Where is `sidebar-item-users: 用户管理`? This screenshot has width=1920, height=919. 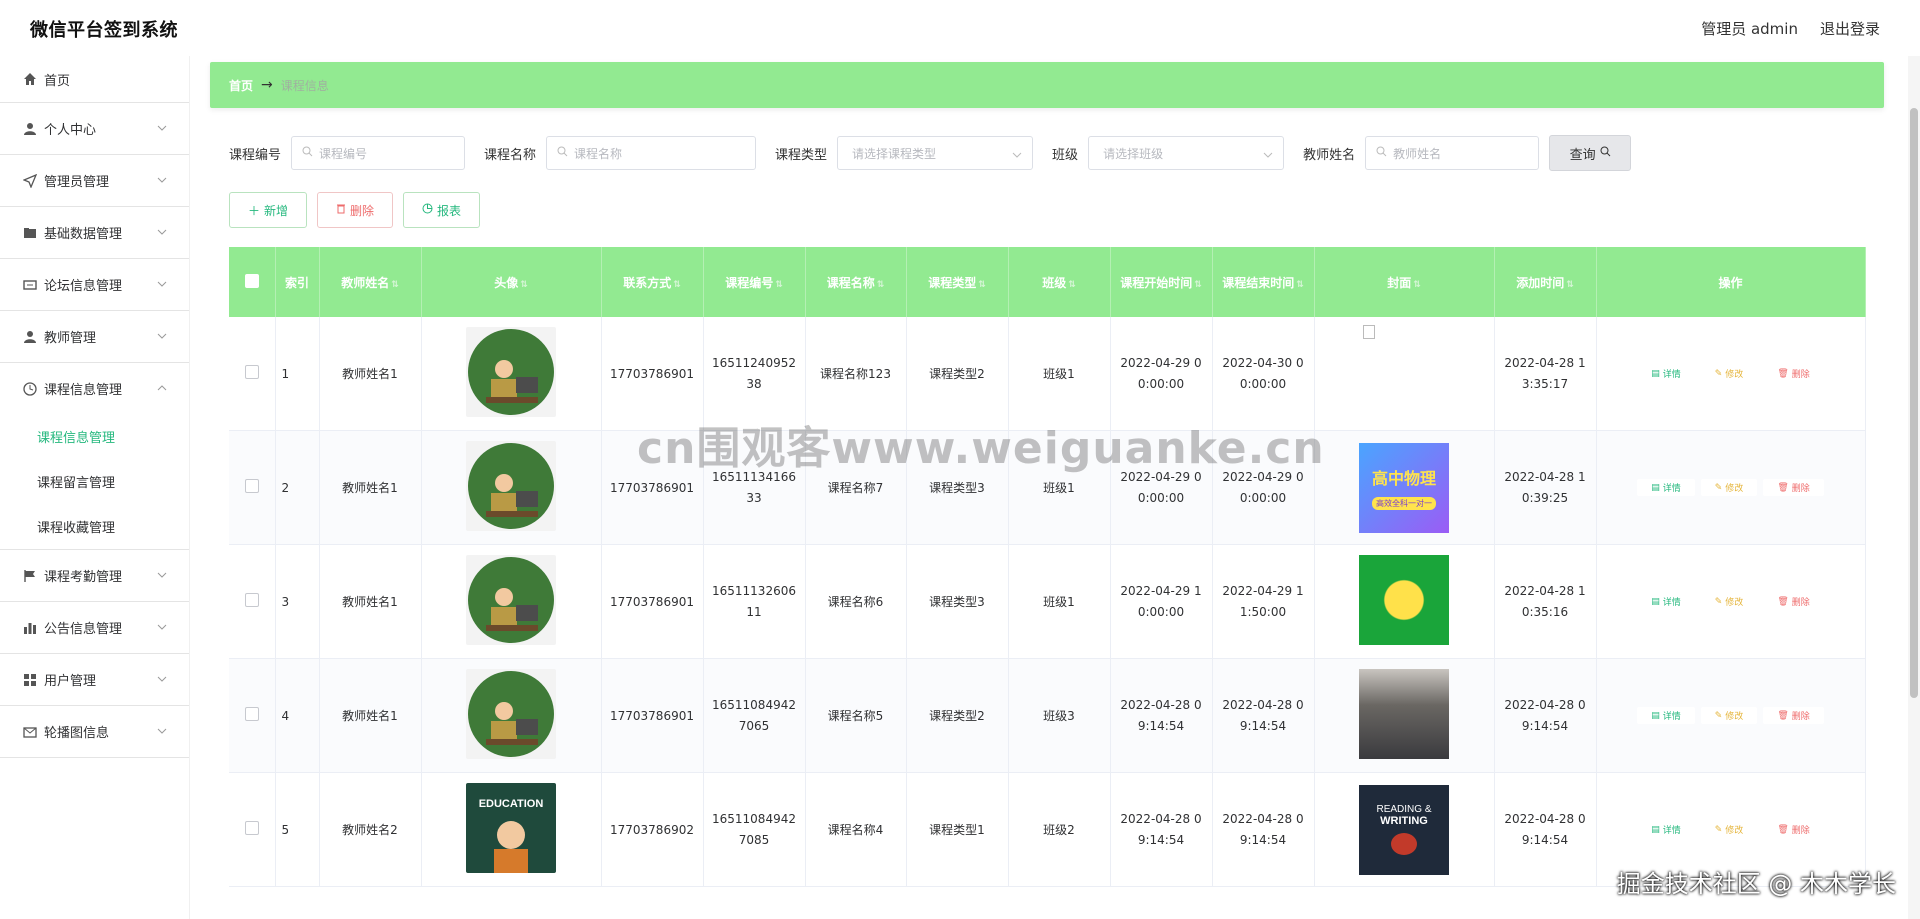 sidebar-item-users: 用户管理 is located at coordinates (94, 680).